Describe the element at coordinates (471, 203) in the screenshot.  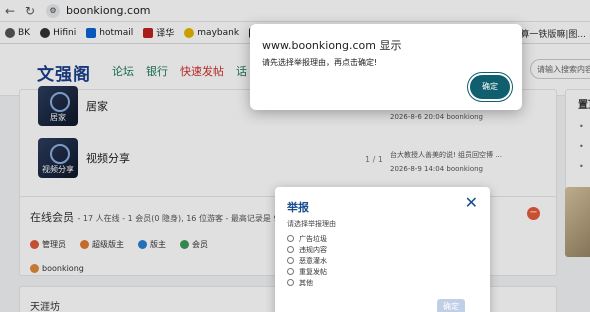
I see `close-icon: ✕` at that location.